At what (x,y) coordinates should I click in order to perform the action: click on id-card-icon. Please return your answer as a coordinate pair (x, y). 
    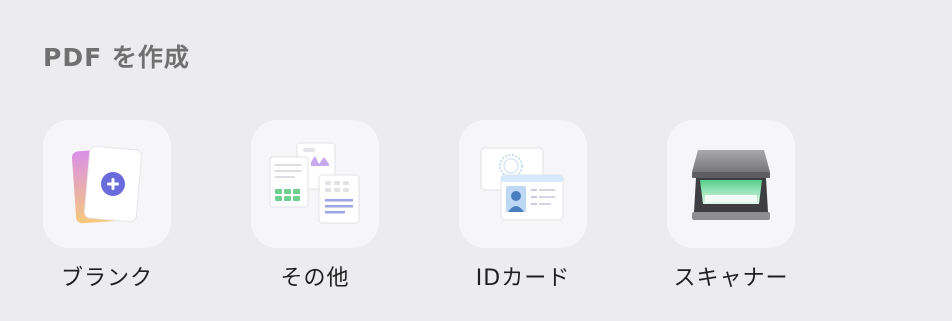
    Looking at the image, I should click on (522, 184).